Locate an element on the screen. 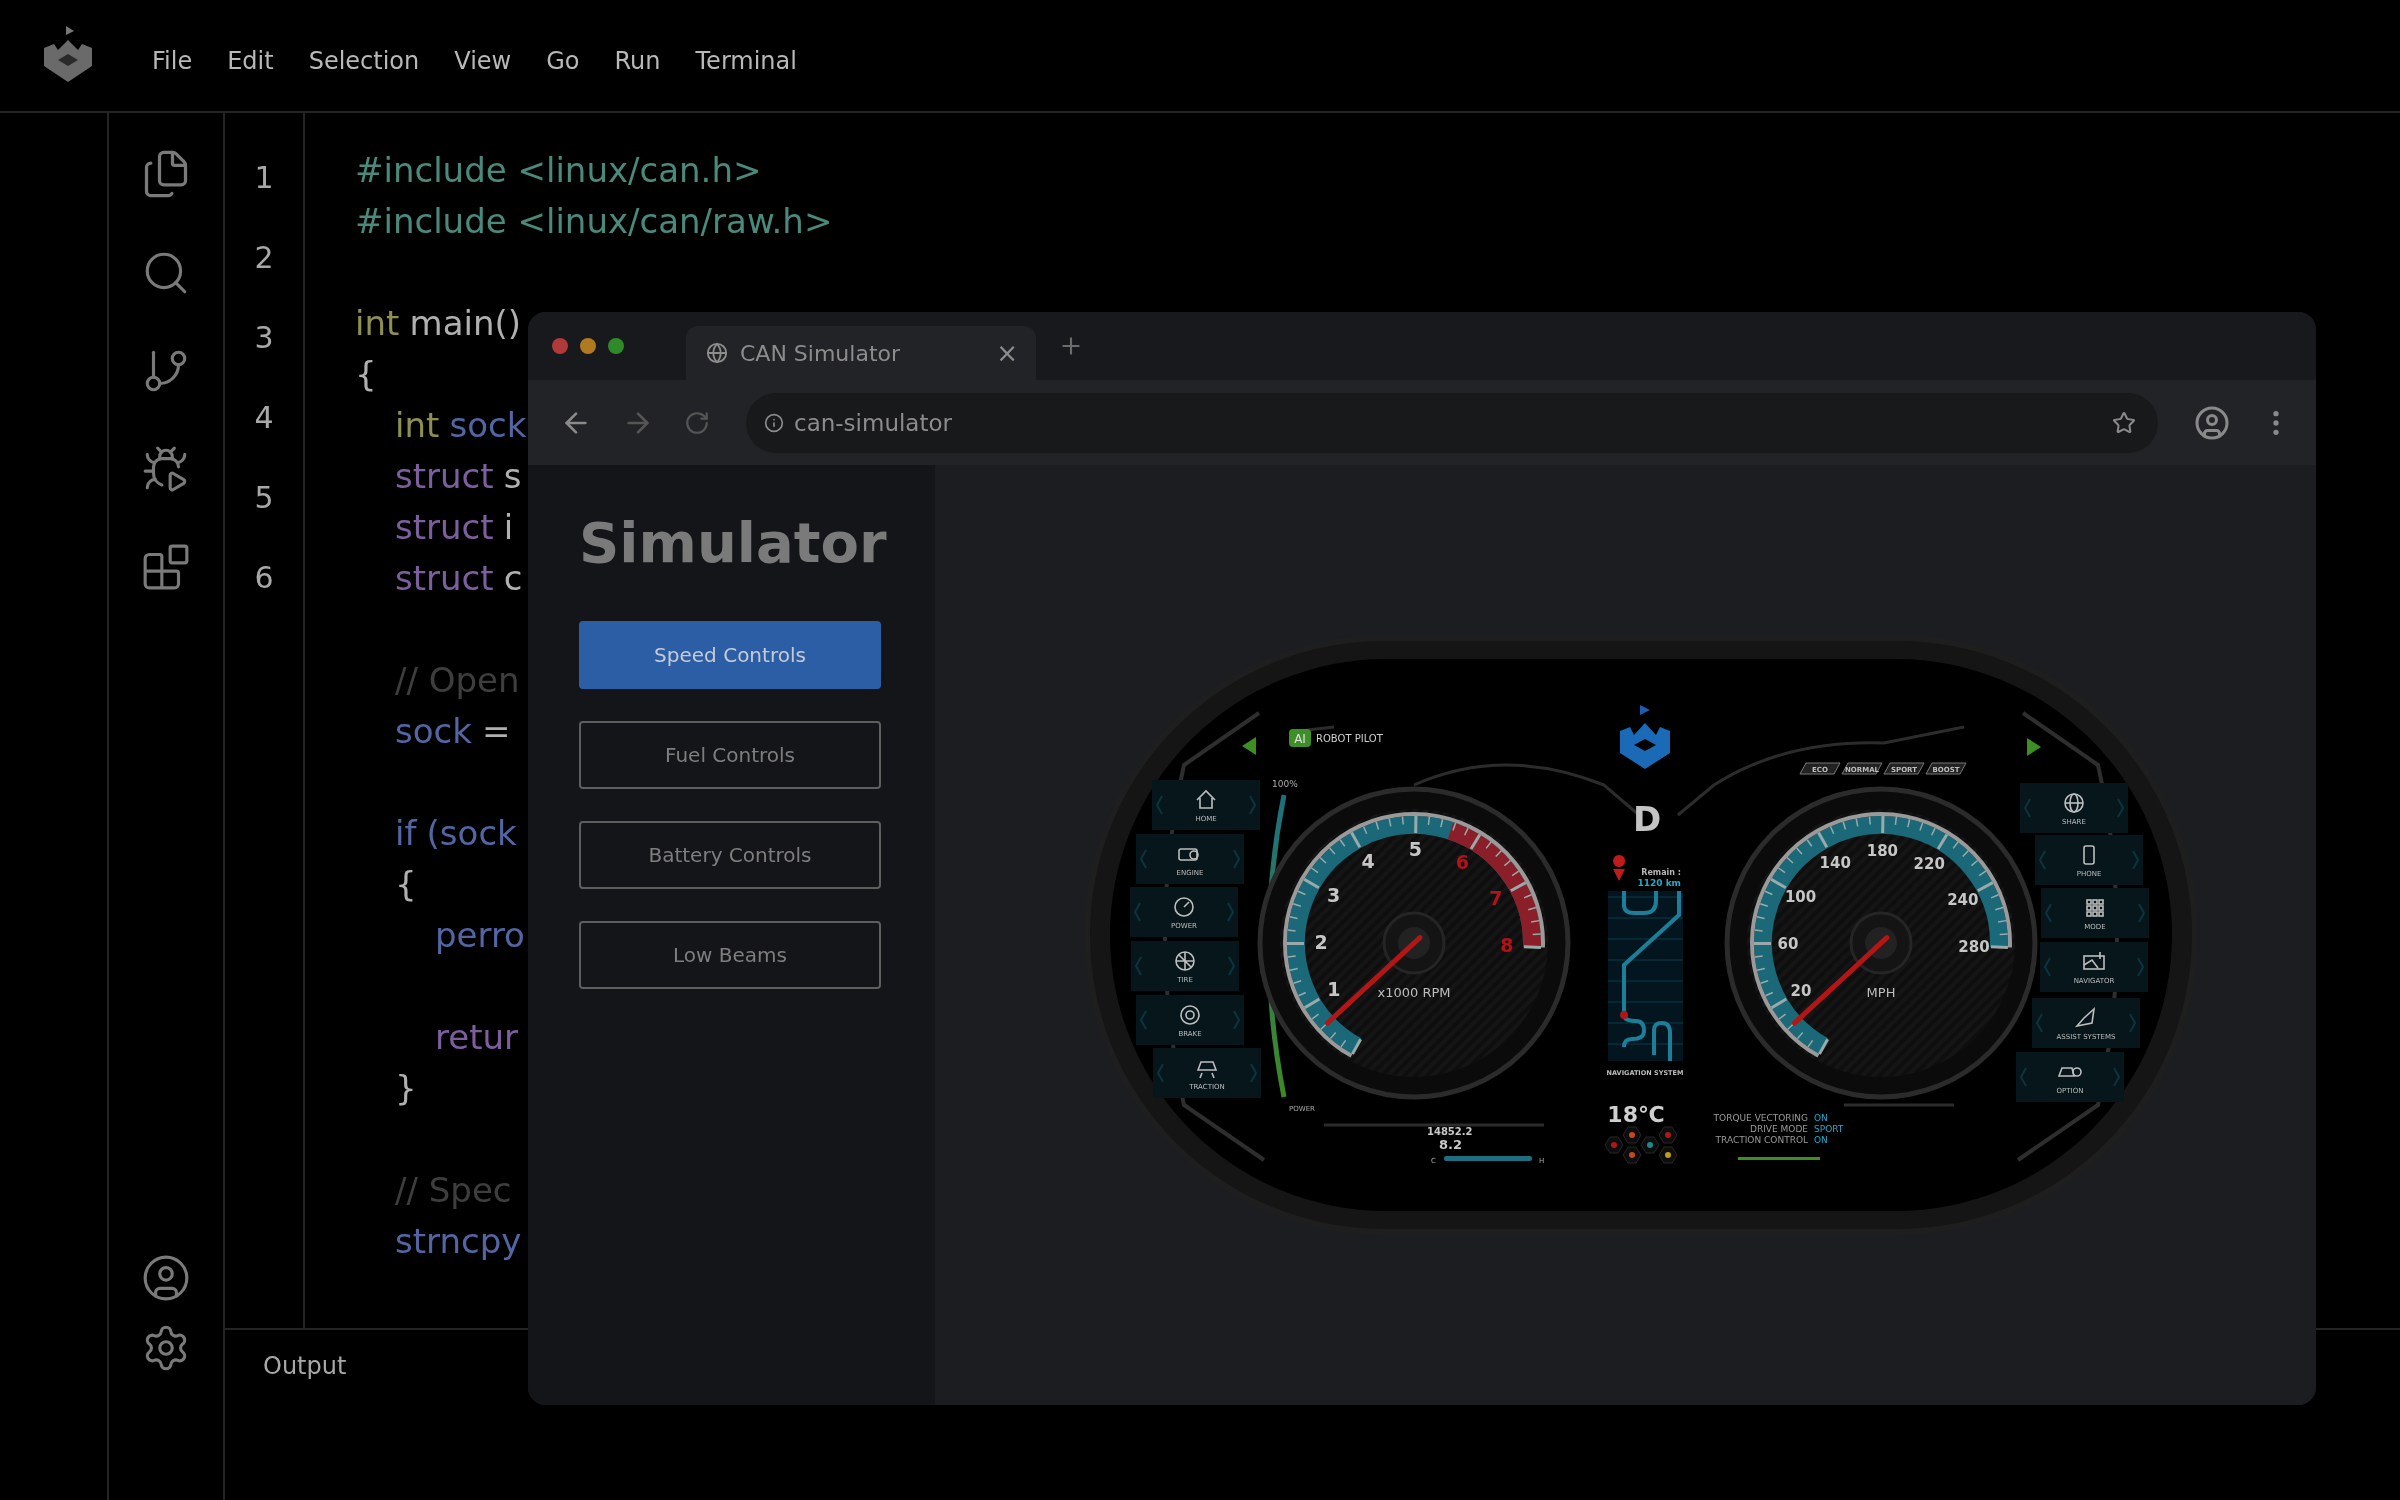 The height and width of the screenshot is (1500, 2400). code-line: sock = is located at coordinates (452, 731).